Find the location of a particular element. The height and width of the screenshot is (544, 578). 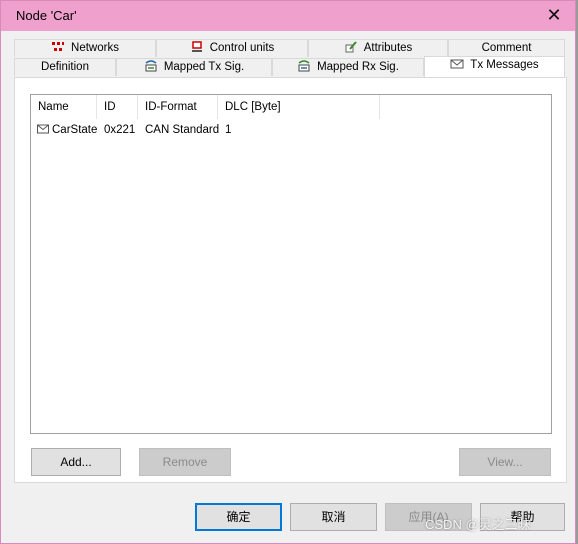

tab-control-units: Control units is located at coordinates (232, 48).